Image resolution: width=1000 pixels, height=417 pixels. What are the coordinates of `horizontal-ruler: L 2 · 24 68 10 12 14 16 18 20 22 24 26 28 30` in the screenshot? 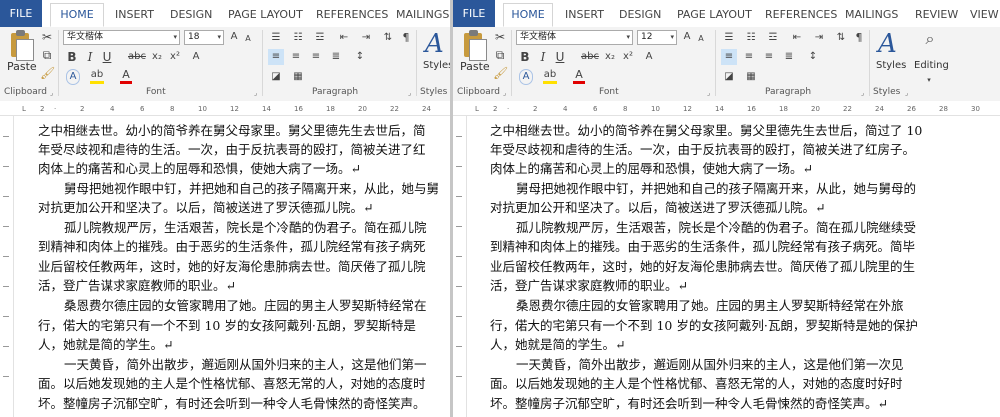 It's located at (726, 108).